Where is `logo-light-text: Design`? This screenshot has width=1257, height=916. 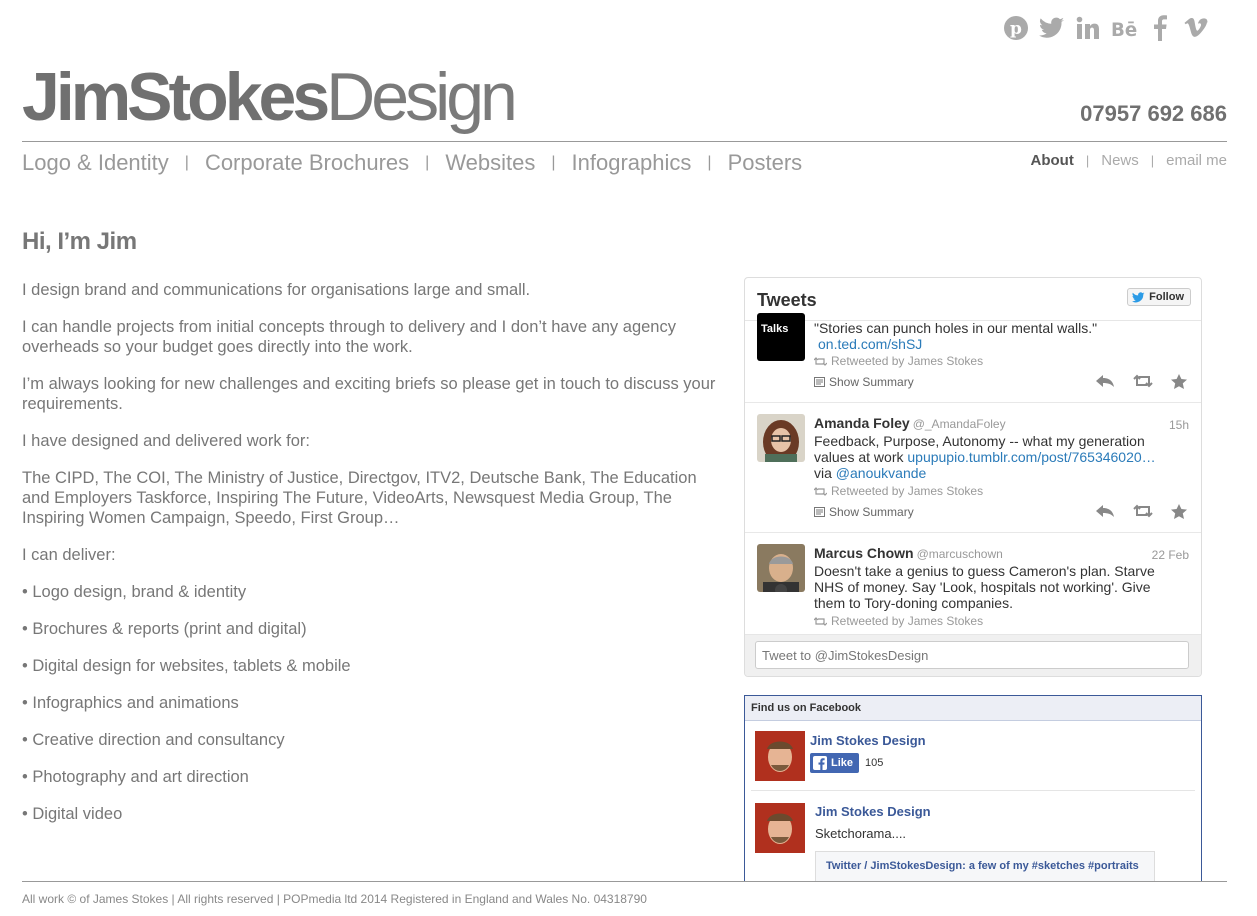 logo-light-text: Design is located at coordinates (422, 97).